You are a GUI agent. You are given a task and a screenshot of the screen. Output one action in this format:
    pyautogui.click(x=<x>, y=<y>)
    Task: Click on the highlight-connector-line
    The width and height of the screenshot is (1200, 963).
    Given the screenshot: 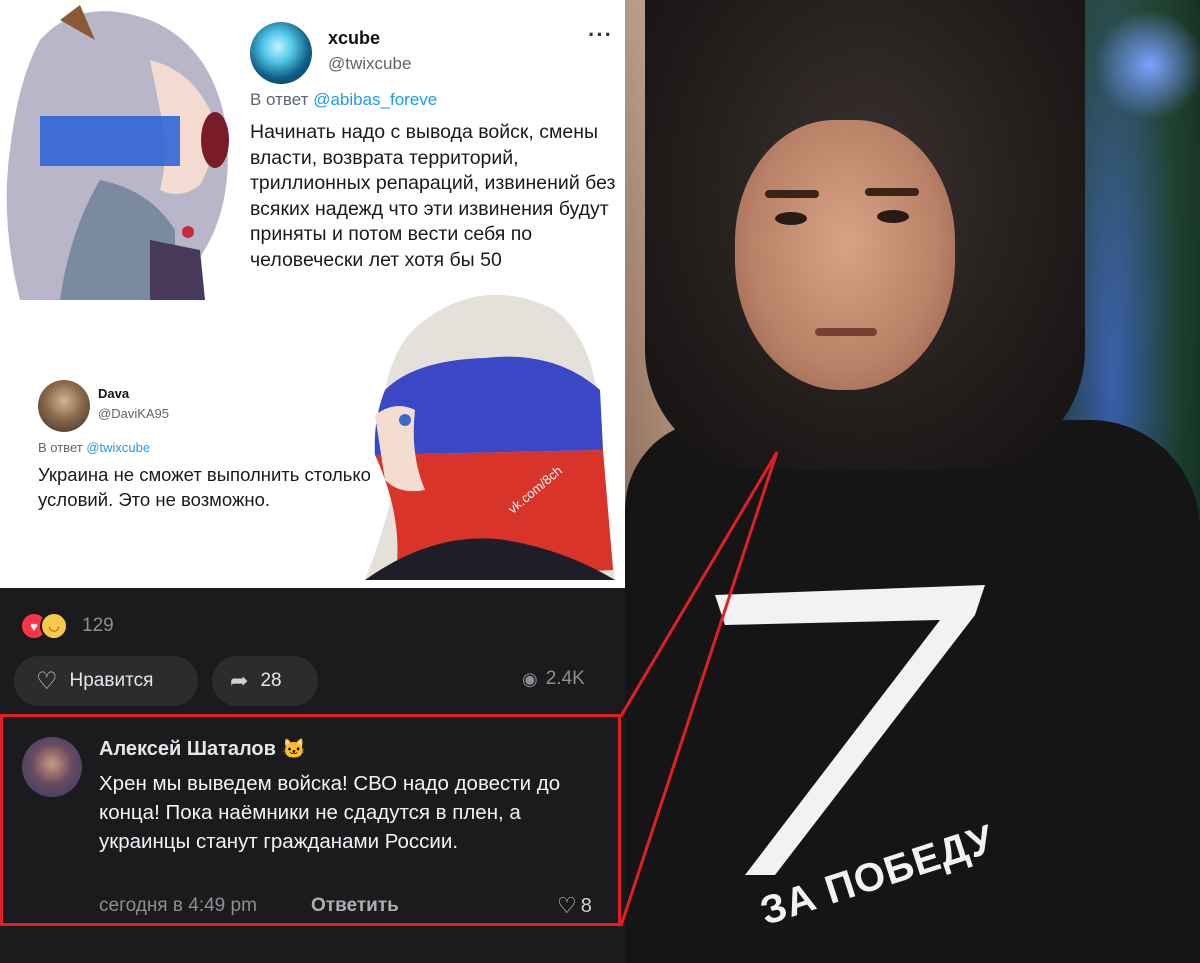 What is the action you would take?
    pyautogui.click(x=699, y=689)
    